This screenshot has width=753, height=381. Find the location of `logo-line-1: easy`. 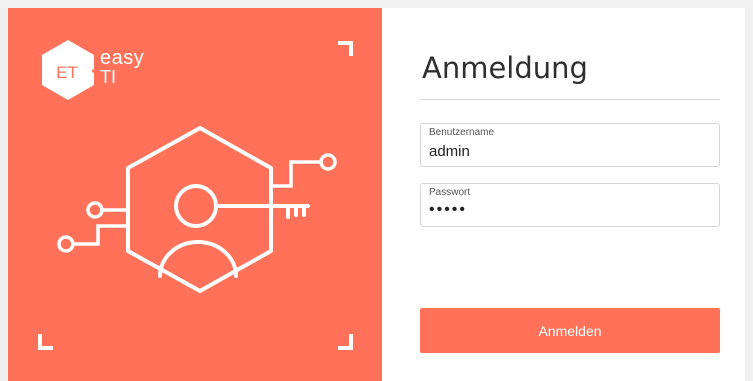

logo-line-1: easy is located at coordinates (122, 58).